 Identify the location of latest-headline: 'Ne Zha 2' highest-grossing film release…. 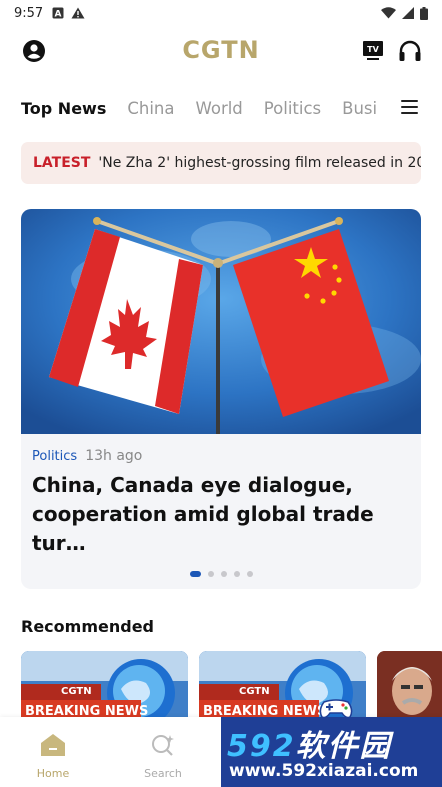
(259, 163).